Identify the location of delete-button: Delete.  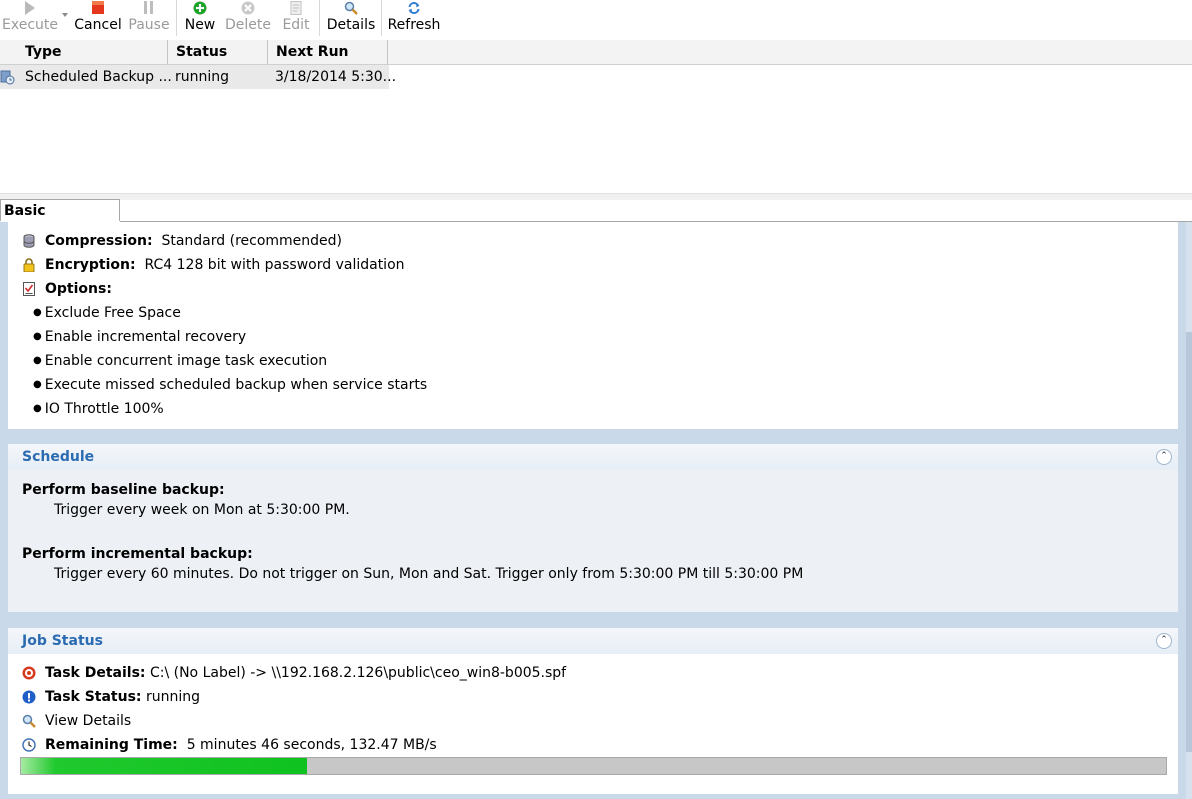
(248, 20).